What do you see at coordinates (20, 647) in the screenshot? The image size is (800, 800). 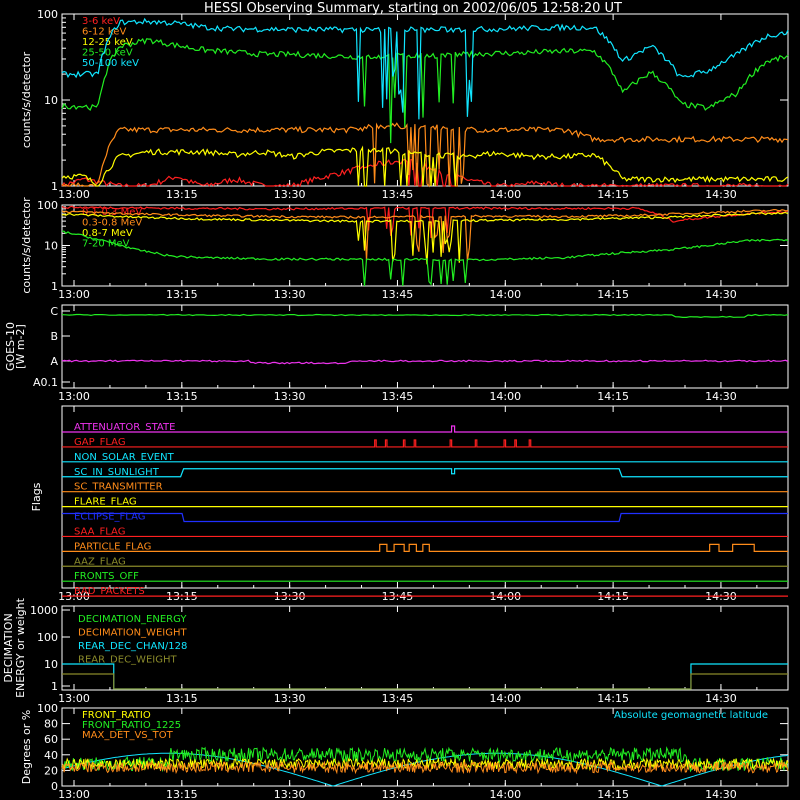 I see `y-axis-label: ENERGY or weight` at bounding box center [20, 647].